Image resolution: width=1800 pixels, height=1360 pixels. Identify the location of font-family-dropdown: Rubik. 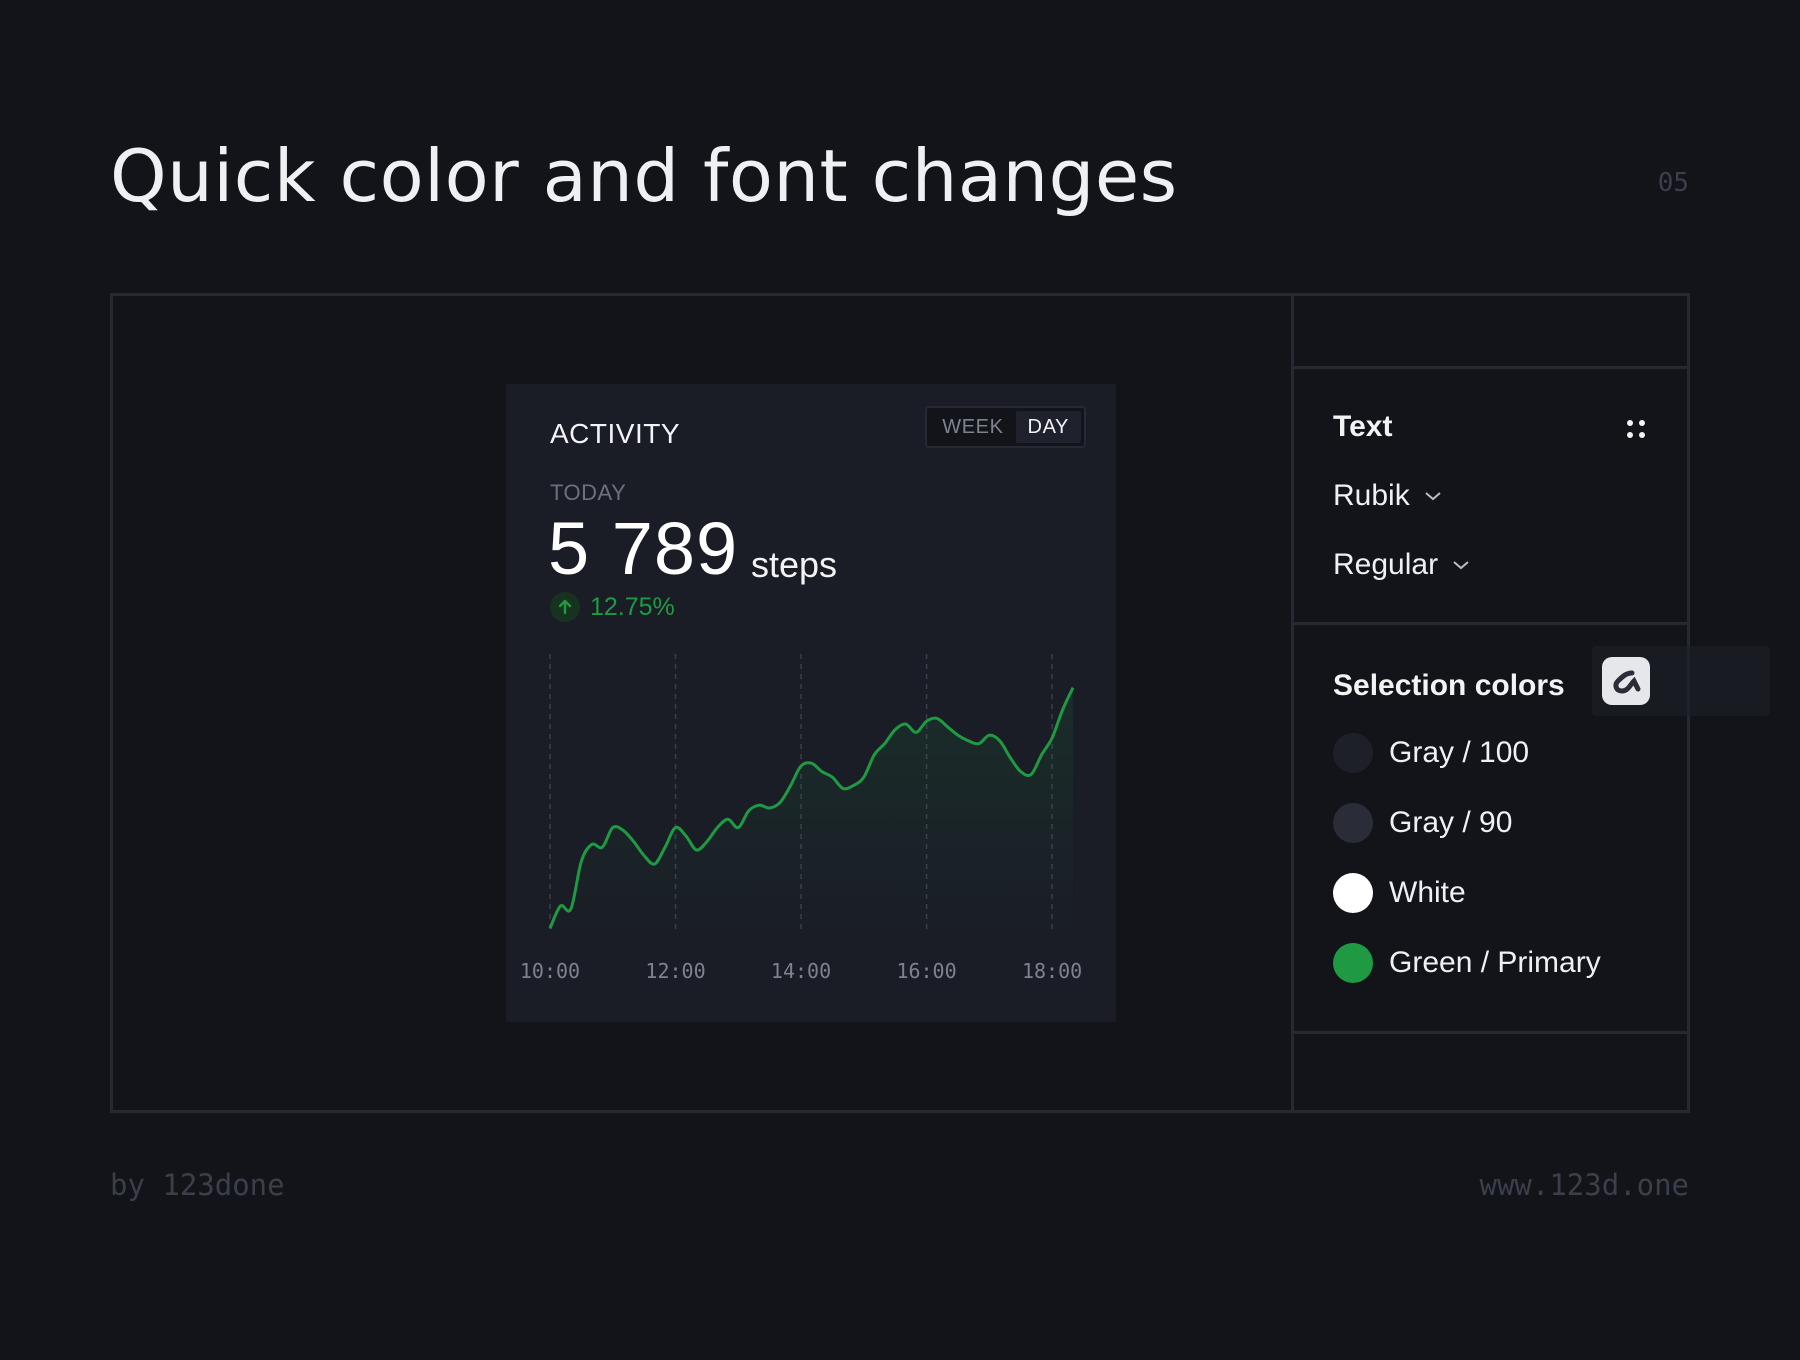
(1387, 496).